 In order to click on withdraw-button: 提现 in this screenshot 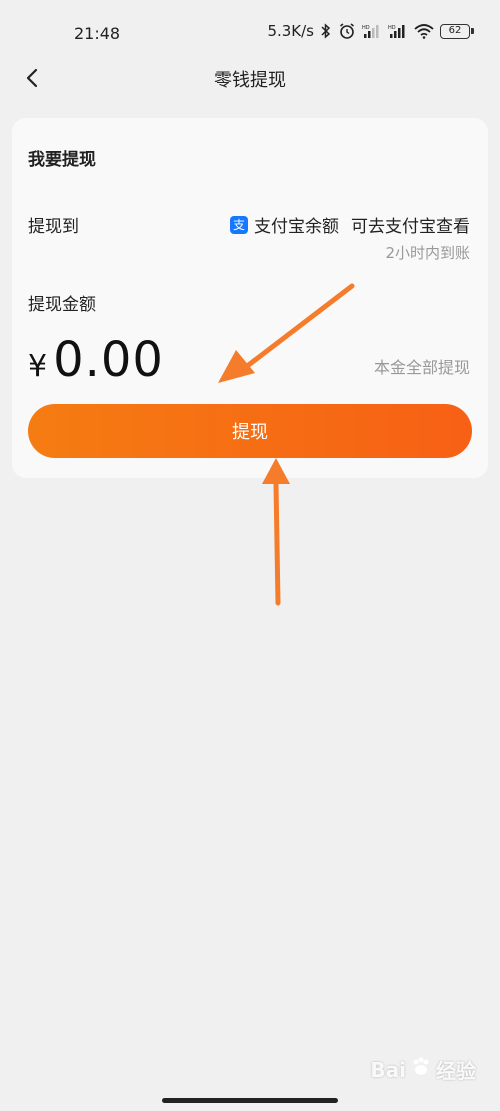, I will do `click(250, 431)`.